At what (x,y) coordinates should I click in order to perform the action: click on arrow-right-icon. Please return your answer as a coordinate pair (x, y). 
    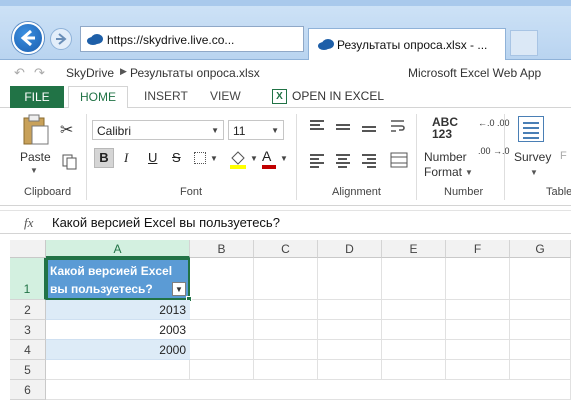
    Looking at the image, I should click on (61, 39).